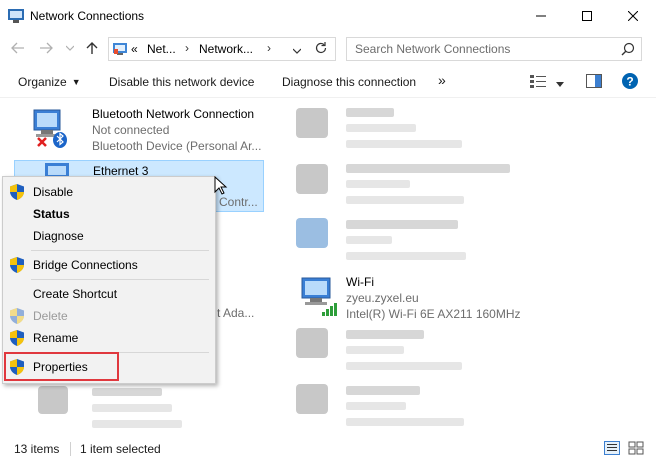 This screenshot has height=460, width=656. I want to click on maximize-icon, so click(587, 16).